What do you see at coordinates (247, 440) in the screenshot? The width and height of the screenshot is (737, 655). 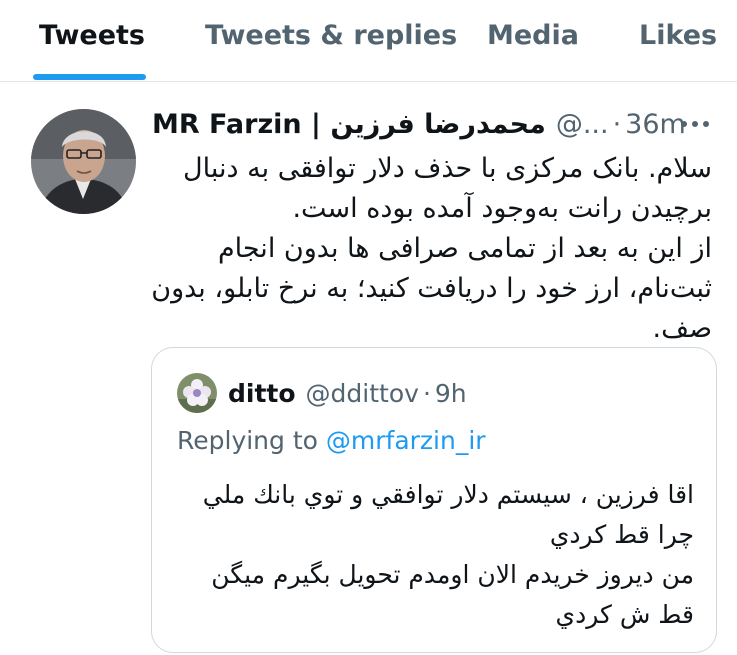 I see `replying-to-label: Replying to` at bounding box center [247, 440].